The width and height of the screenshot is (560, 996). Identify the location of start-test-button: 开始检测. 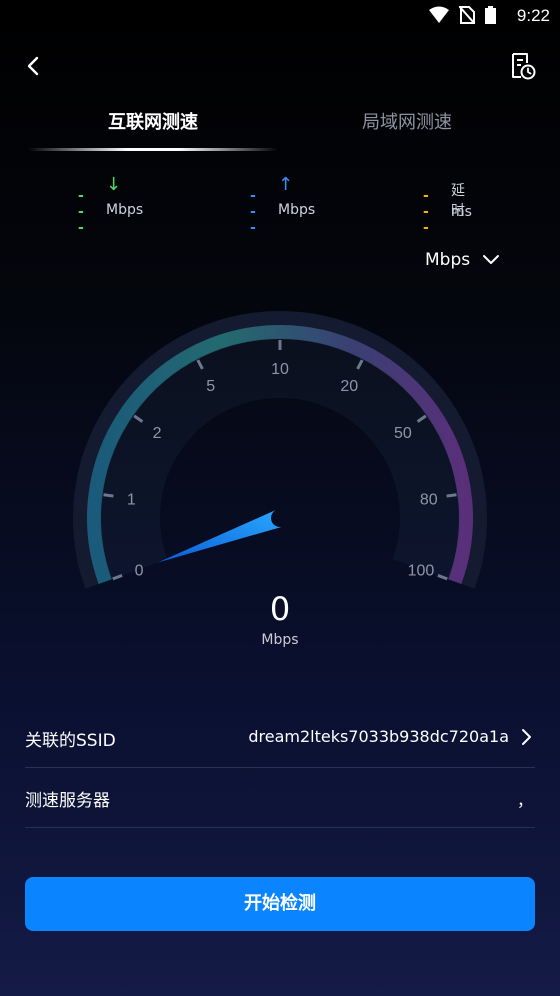
(280, 904).